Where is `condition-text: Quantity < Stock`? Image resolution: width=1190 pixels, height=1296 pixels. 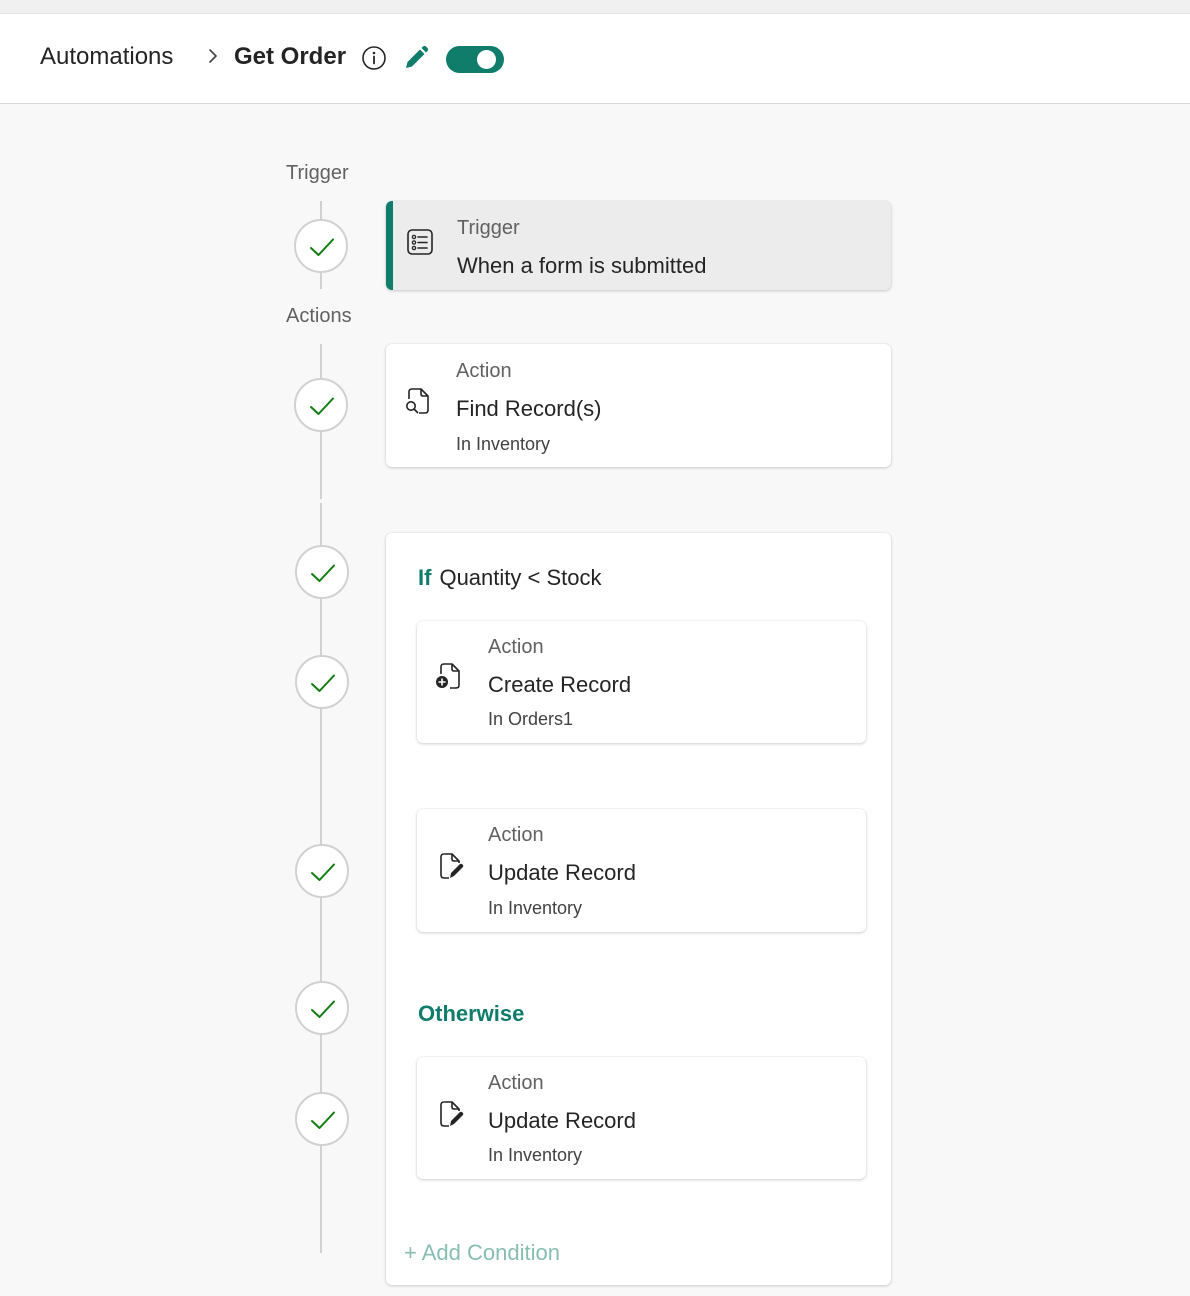 condition-text: Quantity < Stock is located at coordinates (520, 577).